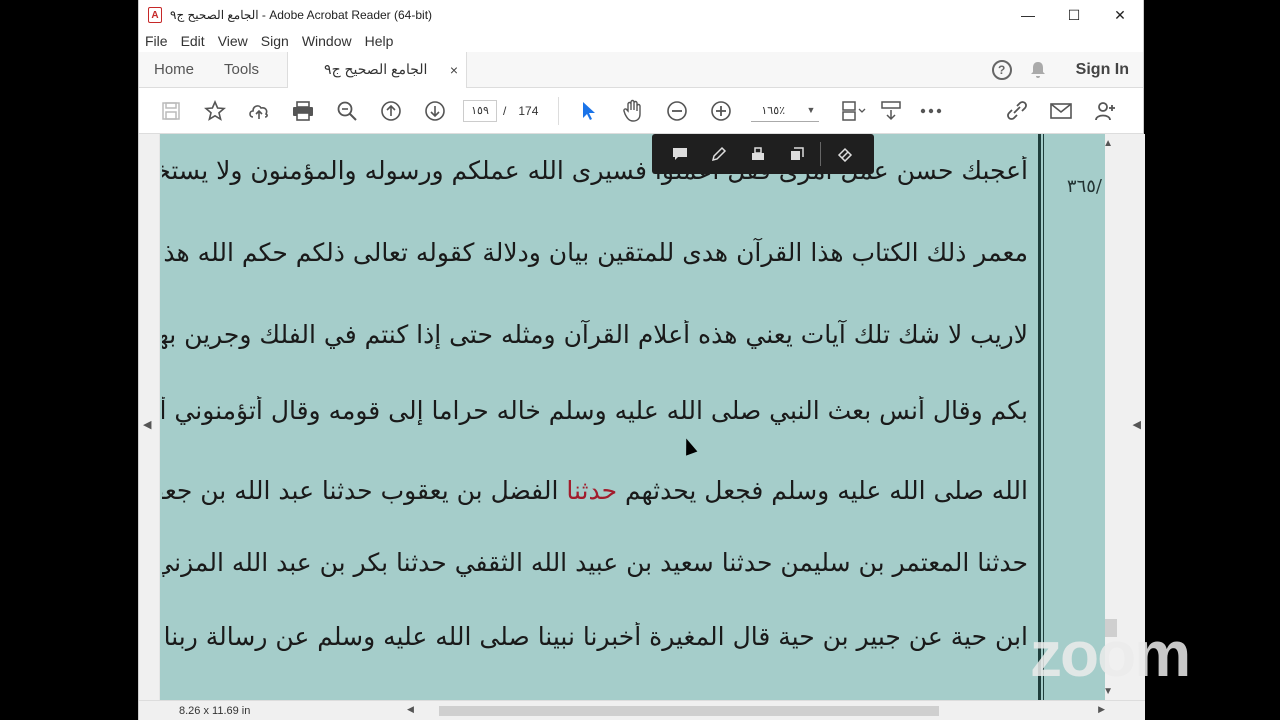  I want to click on pencil-icon, so click(718, 154).